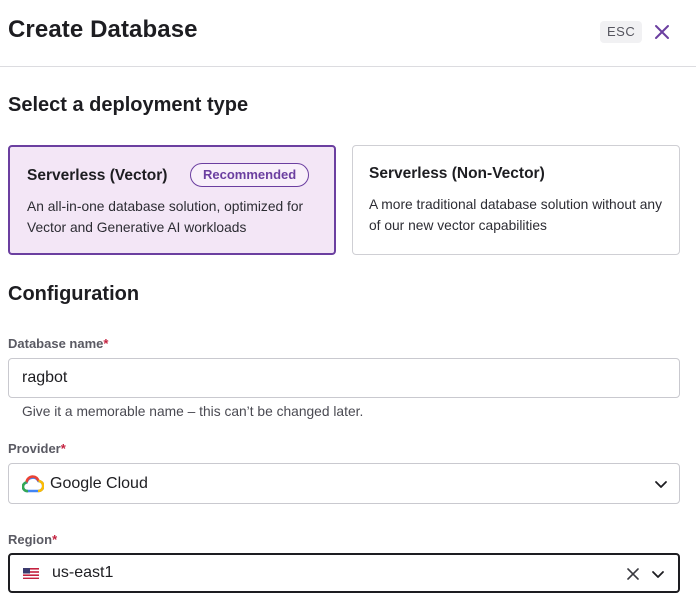 The width and height of the screenshot is (696, 613). I want to click on database-name-label: Database name*, so click(58, 343).